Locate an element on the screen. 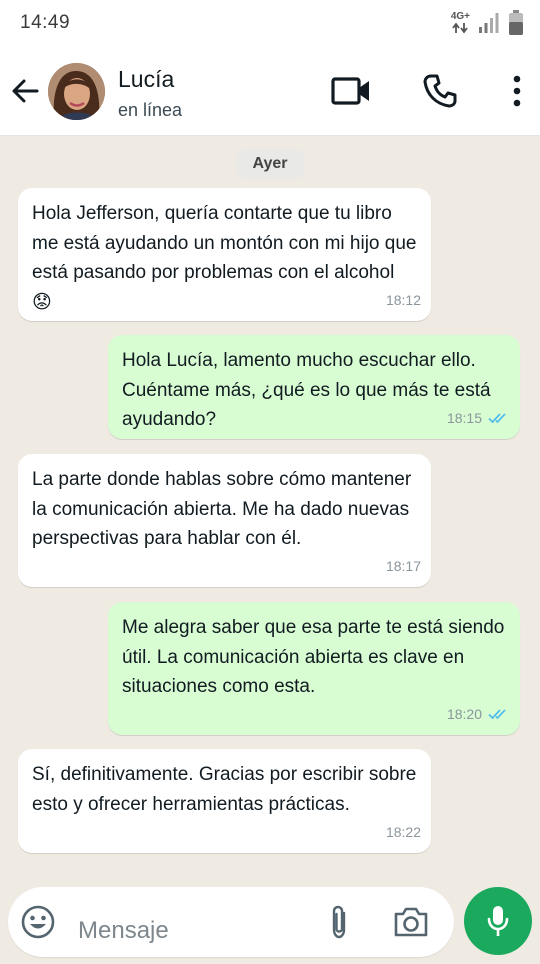 The width and height of the screenshot is (540, 964). message-meta: 18:15 is located at coordinates (478, 419).